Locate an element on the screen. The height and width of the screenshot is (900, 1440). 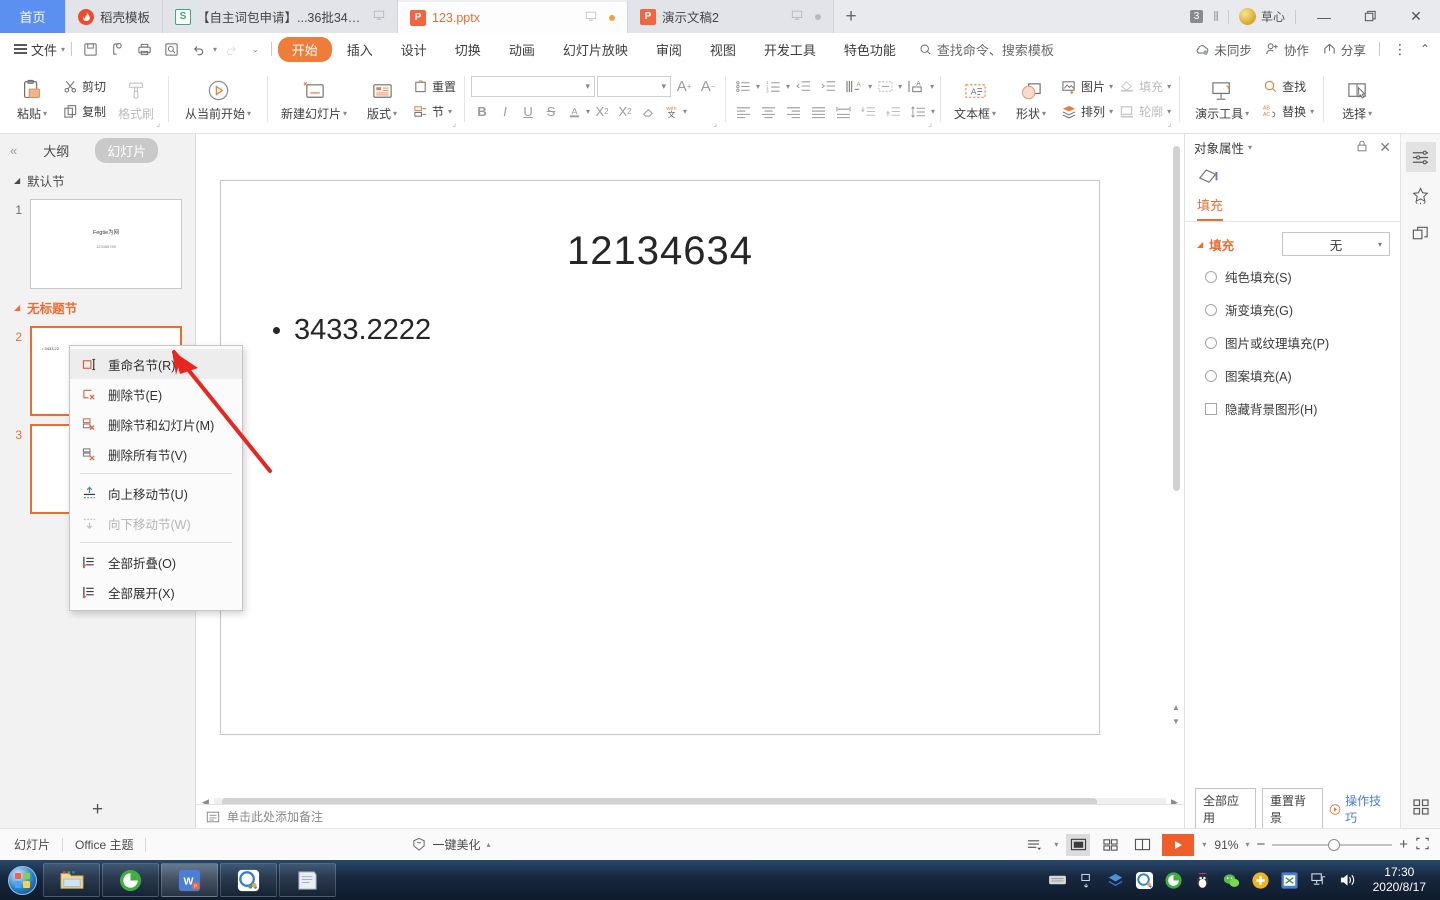
one-click-beautify-button: 一键美化 ▴ is located at coordinates (451, 844).